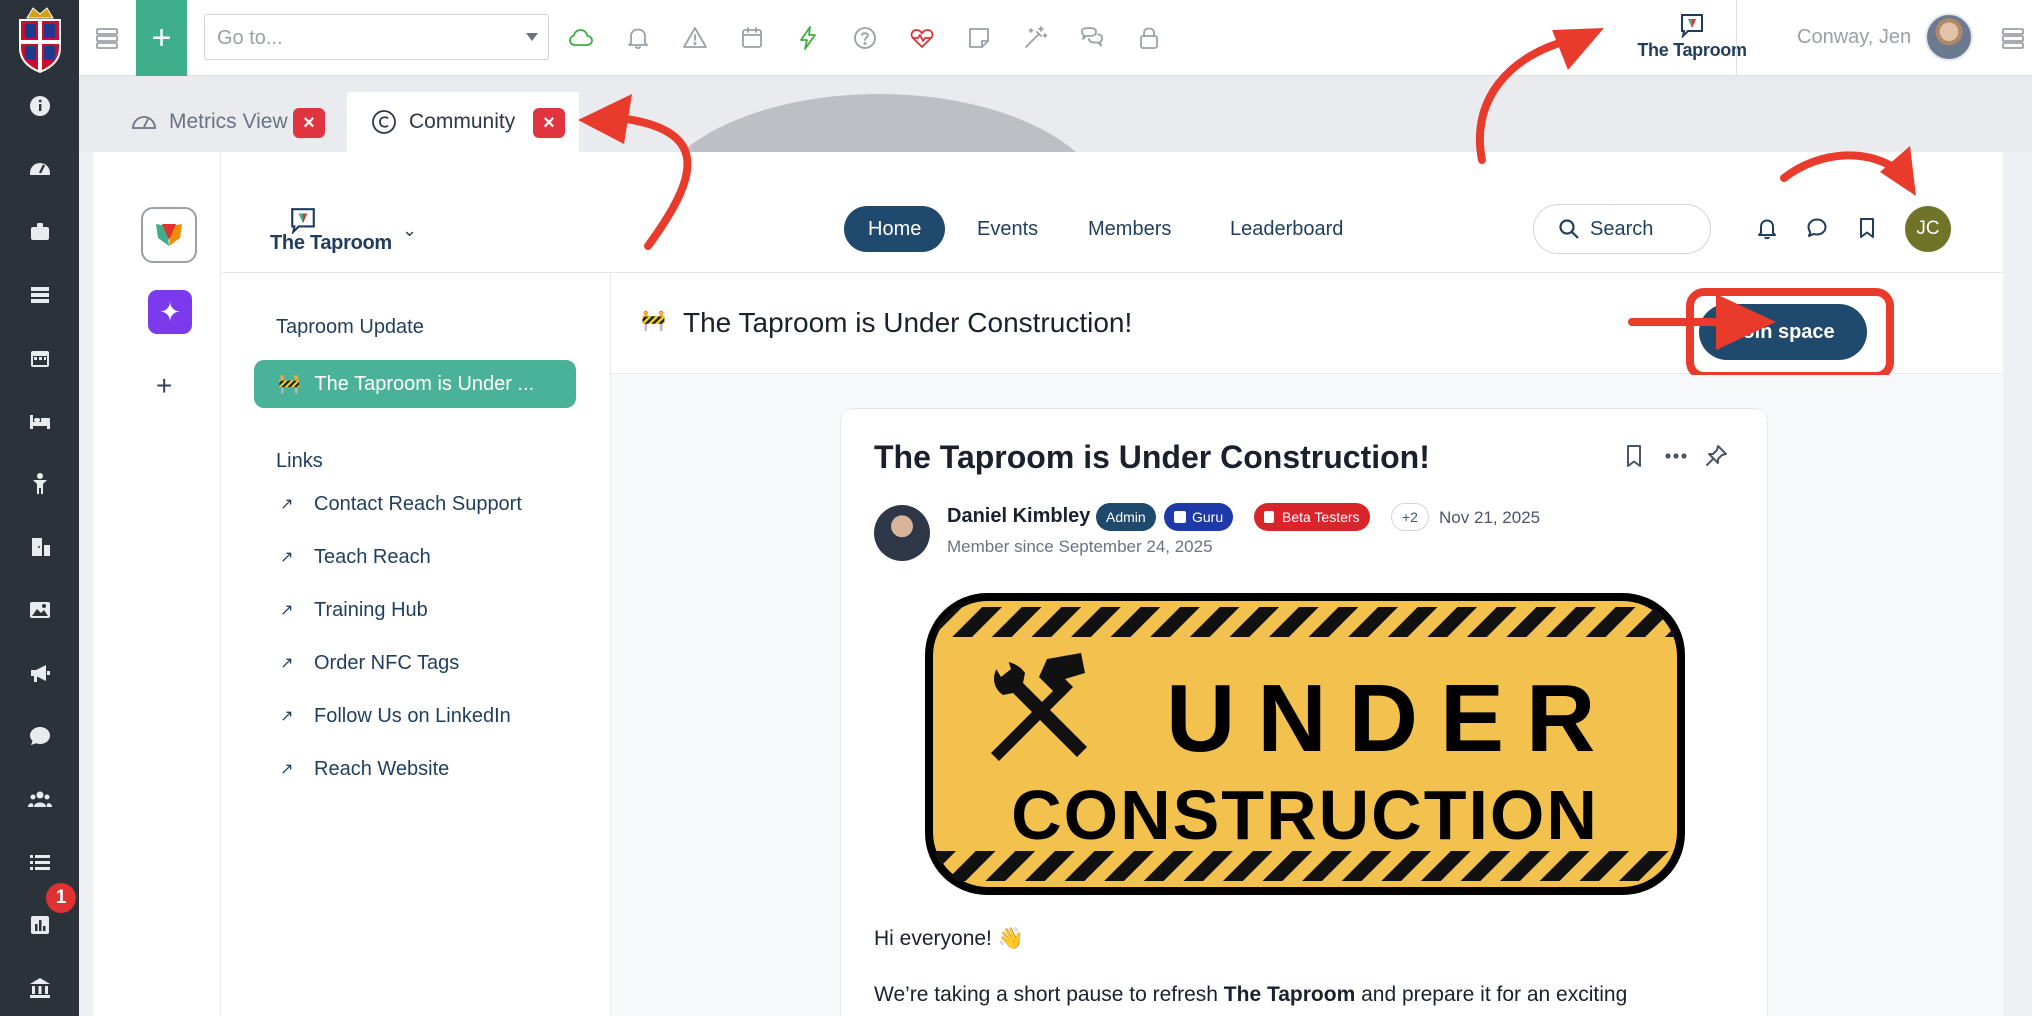 The width and height of the screenshot is (2032, 1016). I want to click on link-label: Order NFC Tags, so click(387, 662).